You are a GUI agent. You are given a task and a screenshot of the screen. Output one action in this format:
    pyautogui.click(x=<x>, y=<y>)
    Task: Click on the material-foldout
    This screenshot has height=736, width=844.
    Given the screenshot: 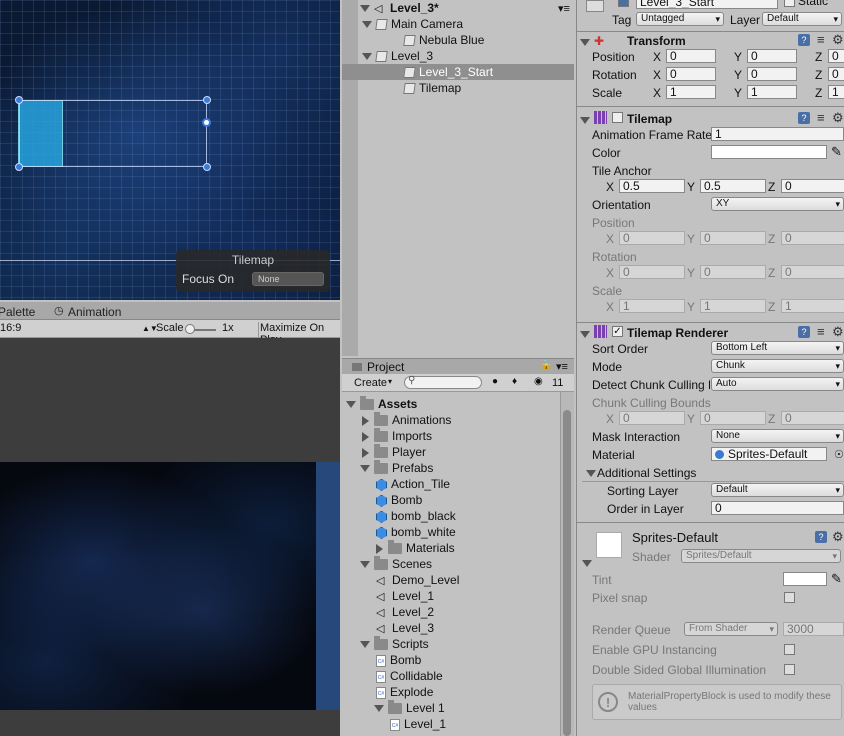 What is the action you would take?
    pyautogui.click(x=589, y=563)
    